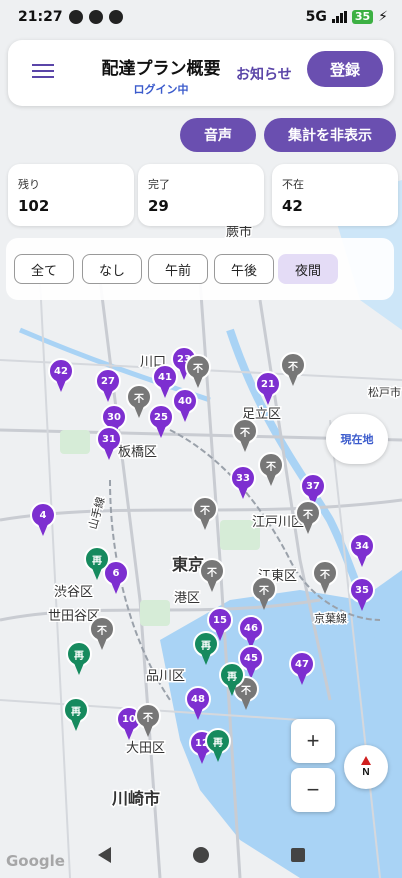  What do you see at coordinates (43, 520) in the screenshot?
I see `delivery-marker: 4` at bounding box center [43, 520].